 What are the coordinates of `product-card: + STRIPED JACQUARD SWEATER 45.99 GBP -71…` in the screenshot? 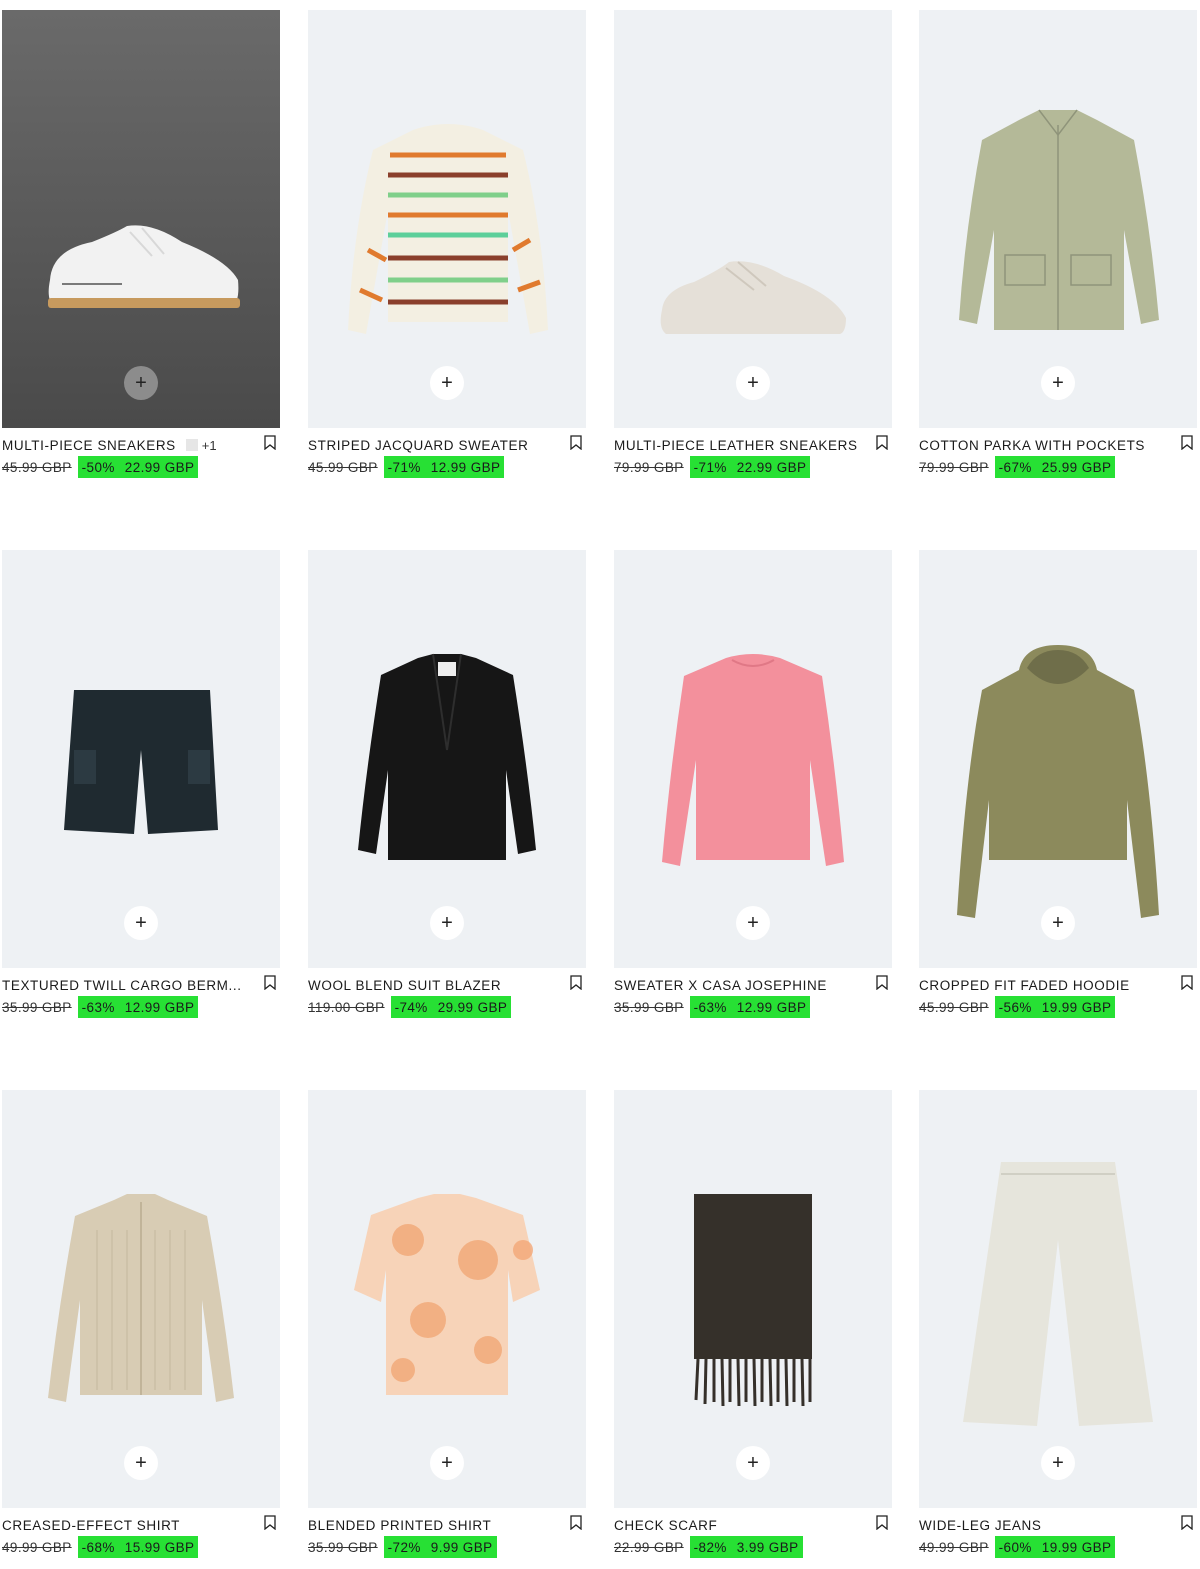 It's located at (447, 246).